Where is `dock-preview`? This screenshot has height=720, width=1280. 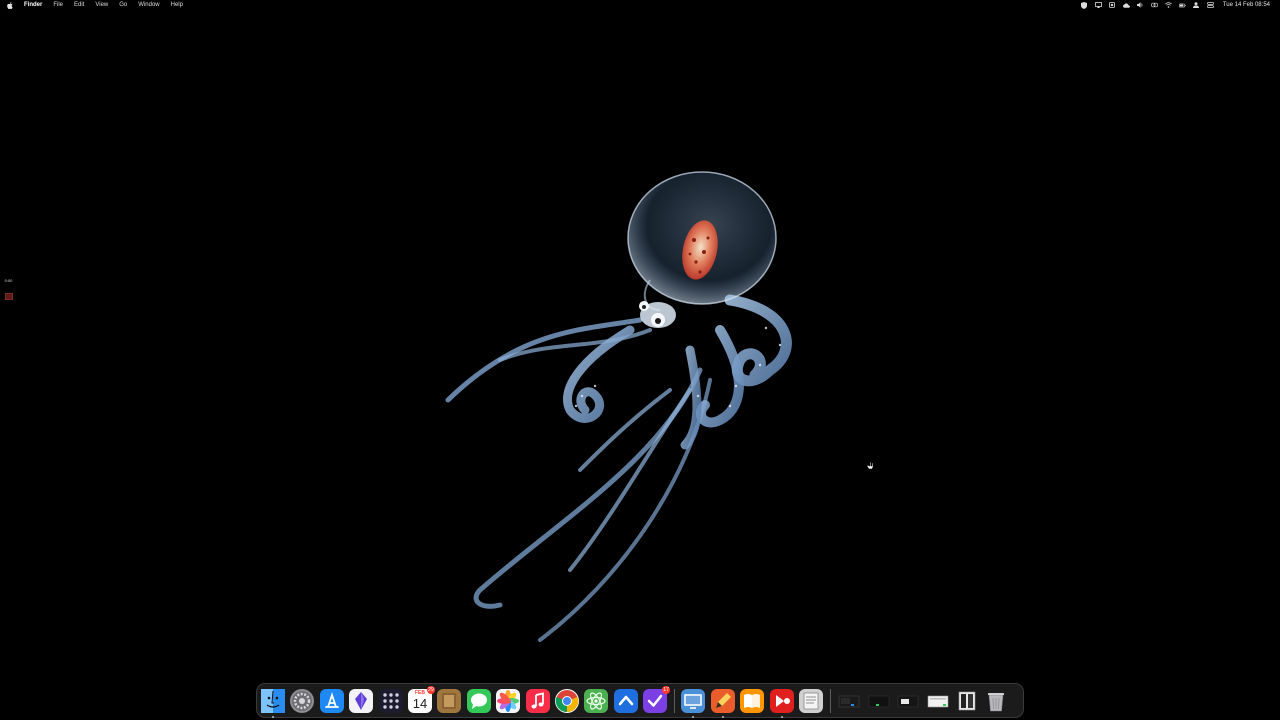
dock-preview is located at coordinates (693, 703).